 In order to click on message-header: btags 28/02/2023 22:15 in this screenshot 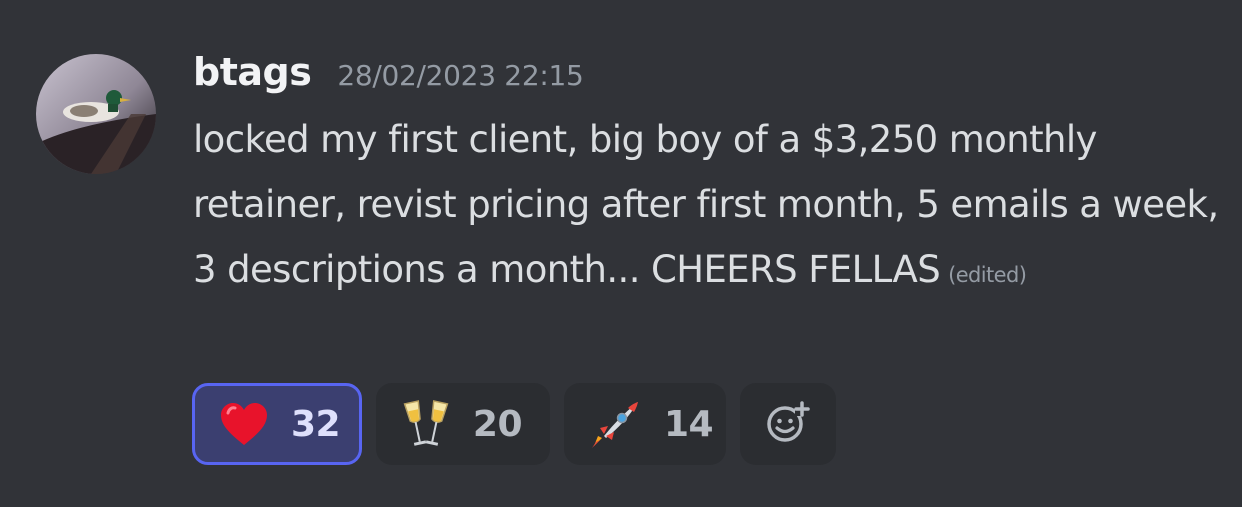, I will do `click(388, 72)`.